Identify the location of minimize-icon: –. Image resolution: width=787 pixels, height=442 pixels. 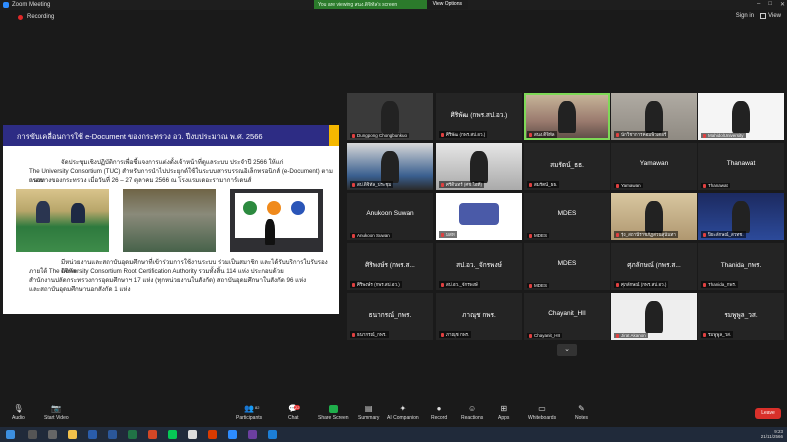
(758, 4).